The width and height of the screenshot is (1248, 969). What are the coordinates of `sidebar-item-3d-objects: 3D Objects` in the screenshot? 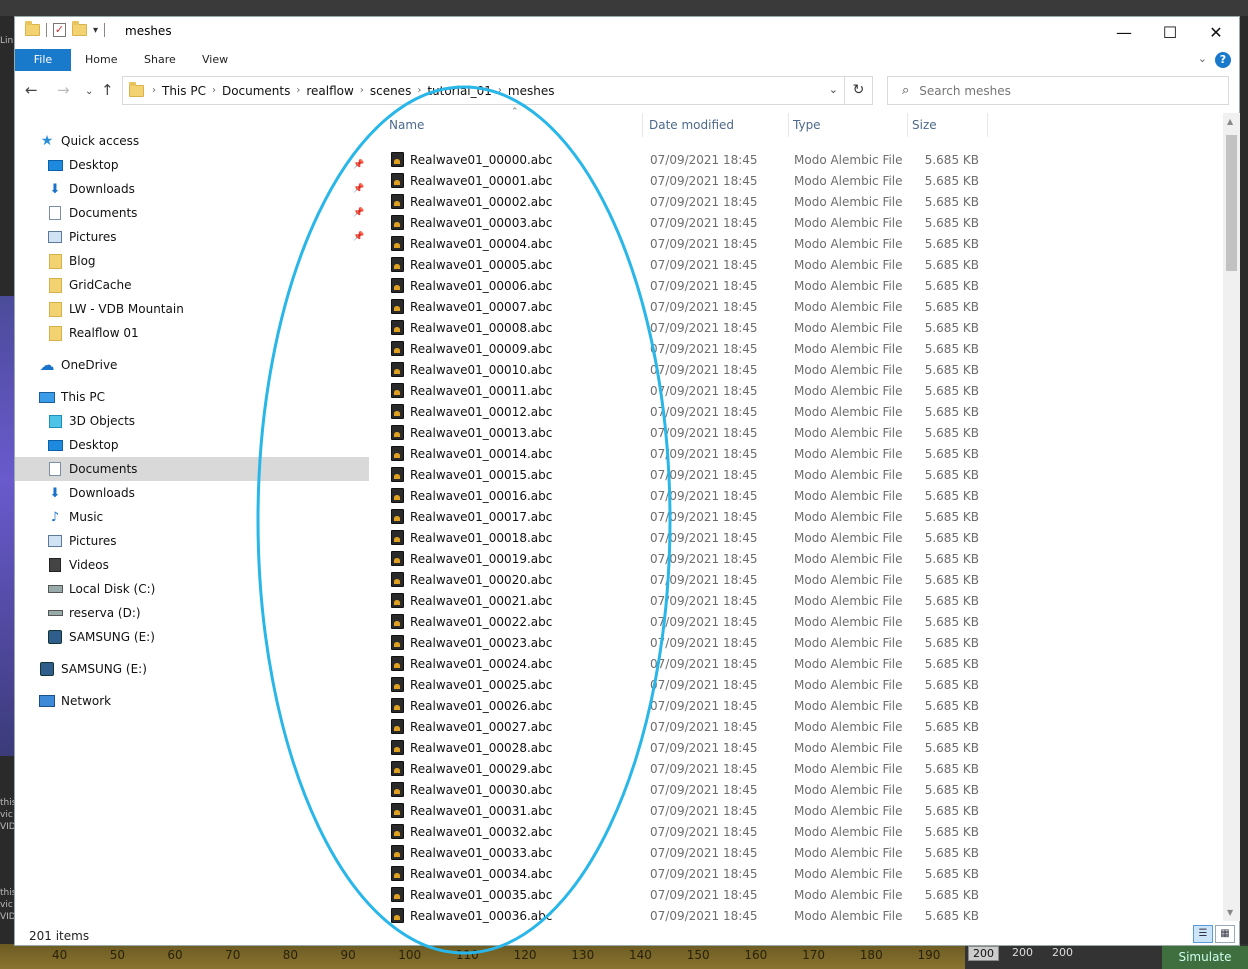 It's located at (192, 421).